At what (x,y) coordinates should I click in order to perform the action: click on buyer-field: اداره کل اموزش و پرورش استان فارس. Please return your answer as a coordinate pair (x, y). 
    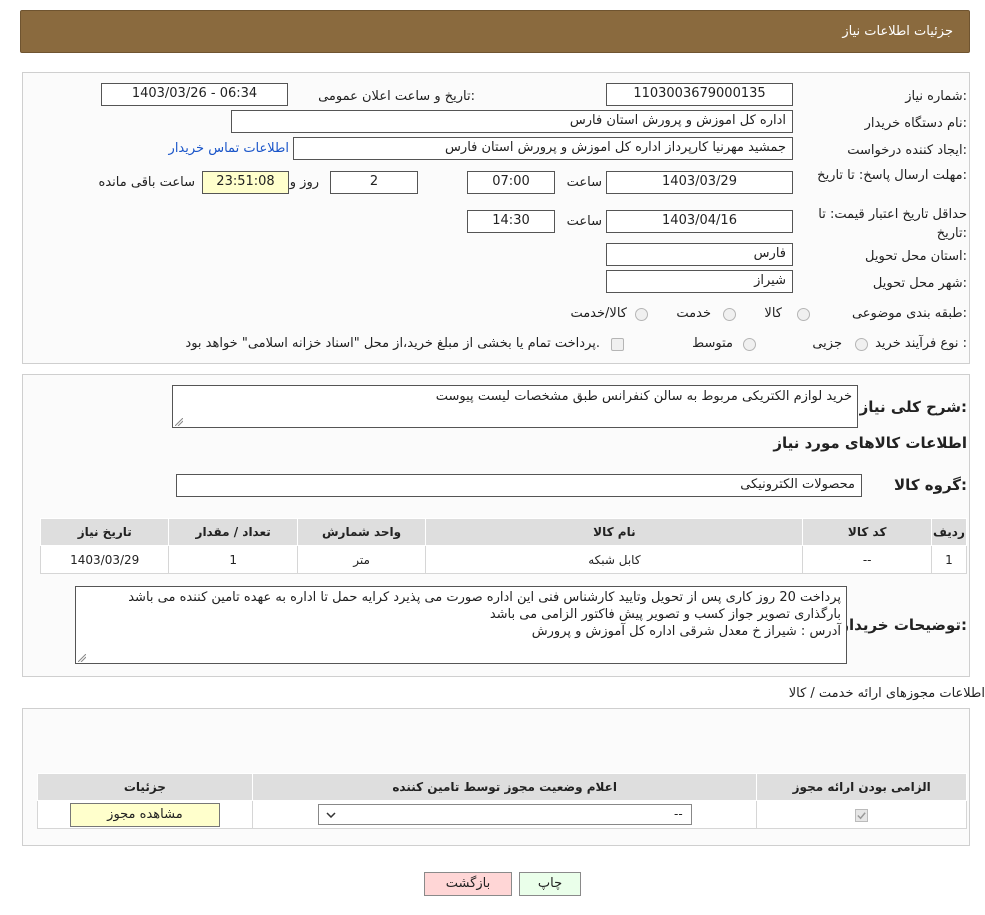
    Looking at the image, I should click on (512, 121).